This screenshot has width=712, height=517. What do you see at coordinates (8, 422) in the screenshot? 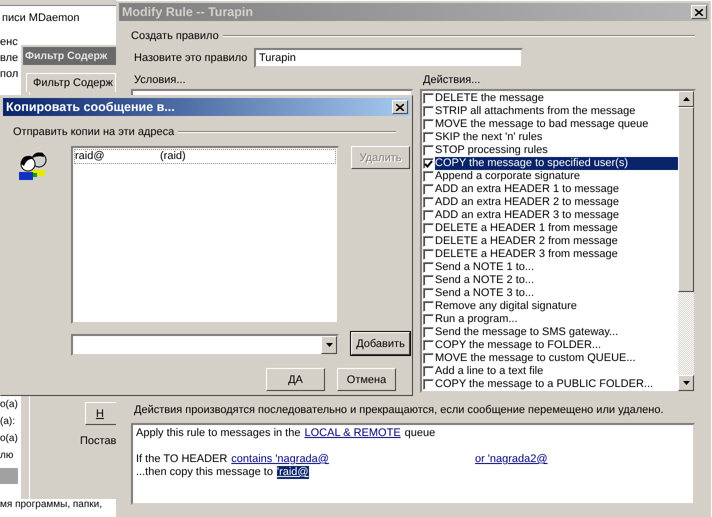
I see `label-text: (а):` at bounding box center [8, 422].